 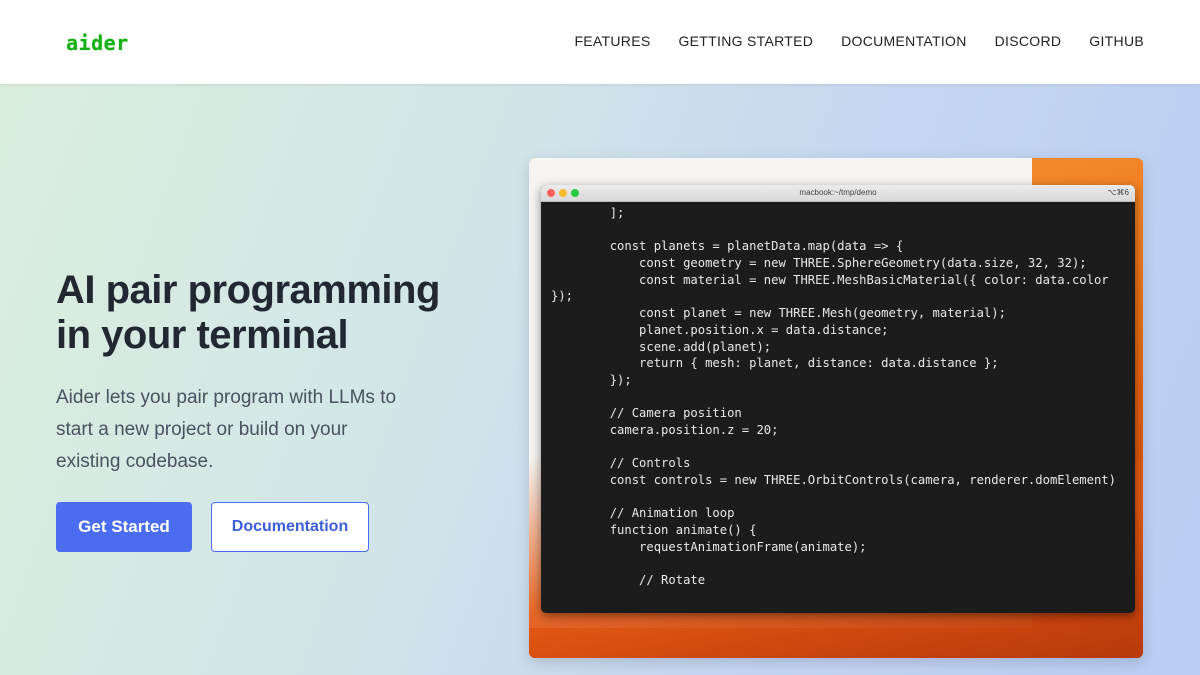 What do you see at coordinates (588, 213) in the screenshot?
I see `code-line: ];` at bounding box center [588, 213].